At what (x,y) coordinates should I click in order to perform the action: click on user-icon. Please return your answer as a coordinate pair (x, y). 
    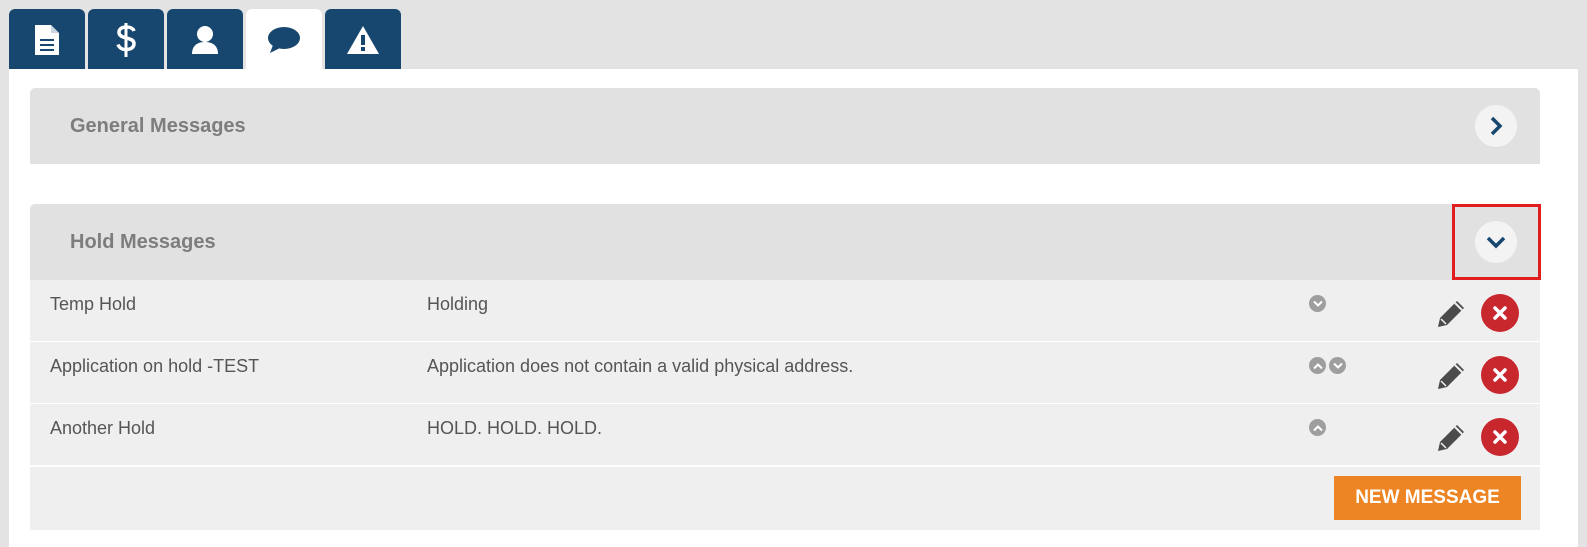
    Looking at the image, I should click on (205, 39).